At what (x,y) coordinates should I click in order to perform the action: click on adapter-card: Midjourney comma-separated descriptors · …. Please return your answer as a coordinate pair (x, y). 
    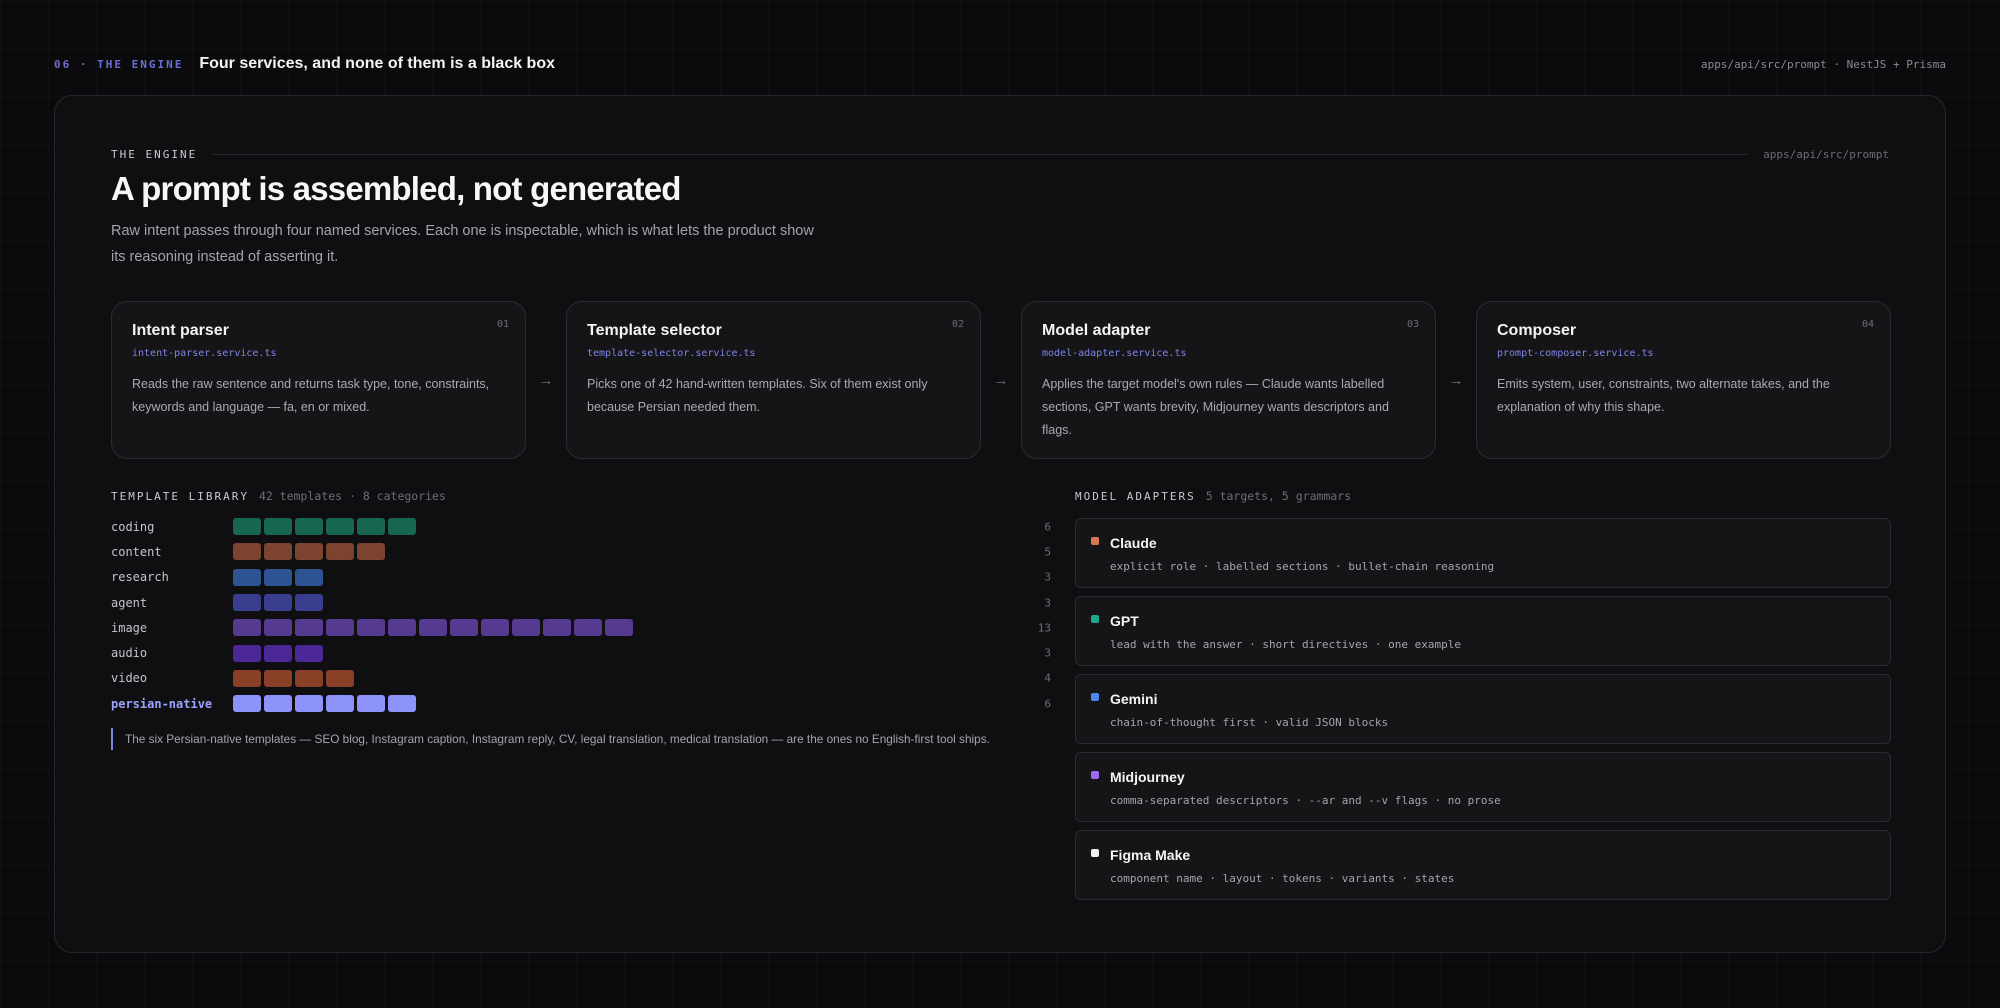
    Looking at the image, I should click on (1483, 787).